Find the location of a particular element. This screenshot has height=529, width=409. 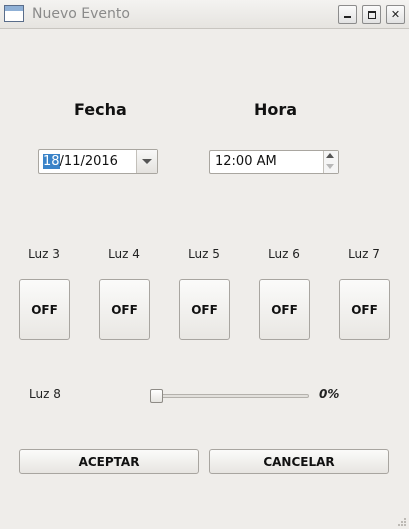

time-value: 12:00 AM is located at coordinates (246, 161).